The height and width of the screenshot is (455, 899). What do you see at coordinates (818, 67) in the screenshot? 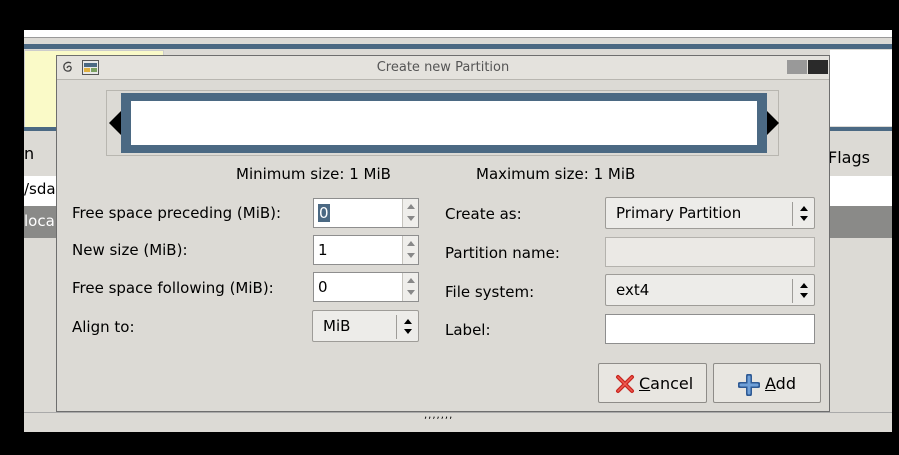
I see `close-button` at bounding box center [818, 67].